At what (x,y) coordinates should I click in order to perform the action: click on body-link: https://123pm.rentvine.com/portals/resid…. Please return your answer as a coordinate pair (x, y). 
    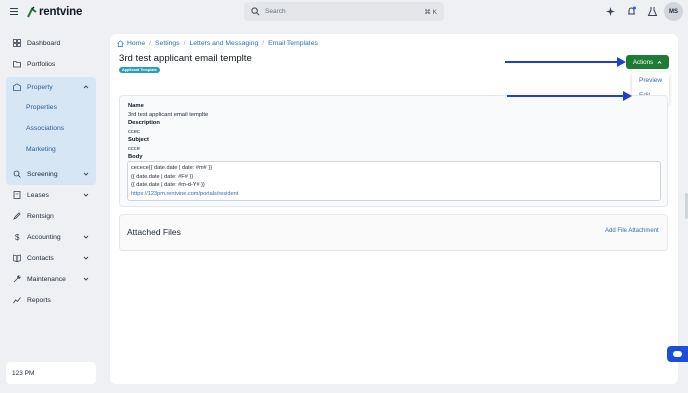
    Looking at the image, I should click on (184, 194).